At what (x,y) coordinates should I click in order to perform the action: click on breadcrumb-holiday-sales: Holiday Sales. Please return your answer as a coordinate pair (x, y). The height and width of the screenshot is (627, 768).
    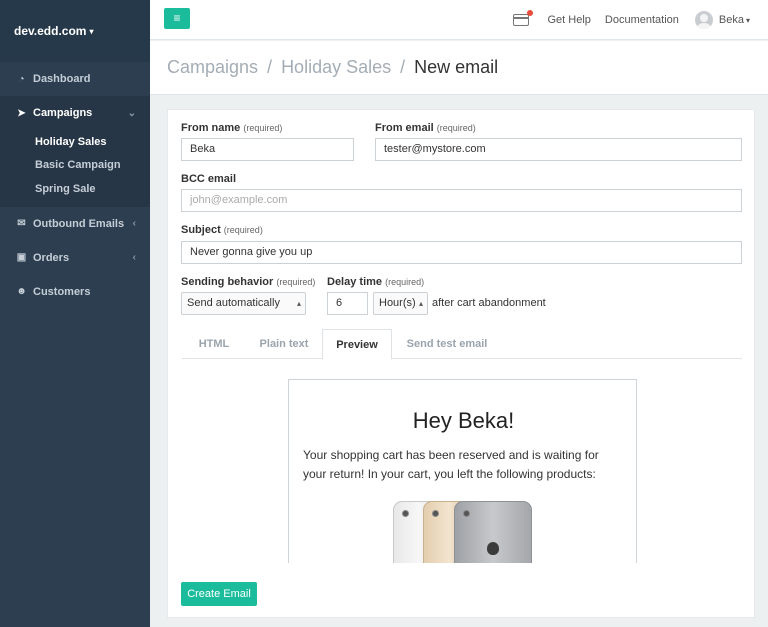
    Looking at the image, I should click on (336, 67).